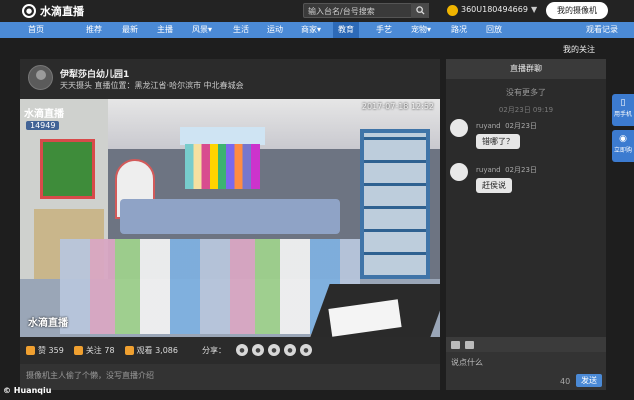  What do you see at coordinates (44, 114) in the screenshot?
I see `video-watermark-logo: 水滴直播` at bounding box center [44, 114].